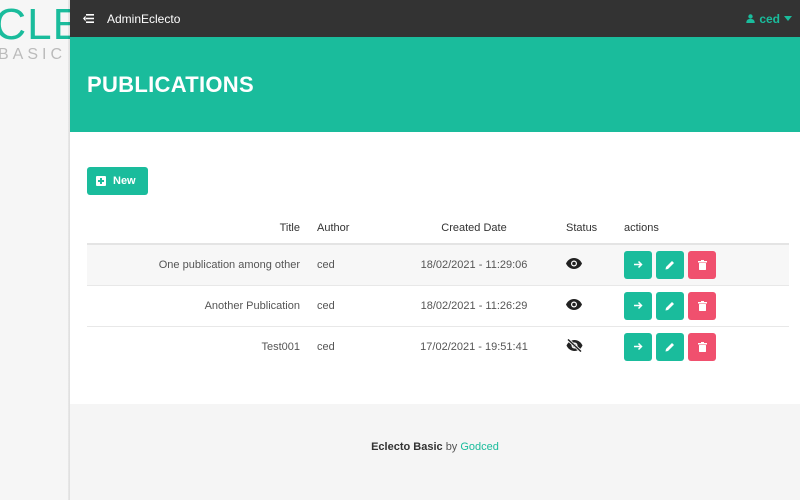 The width and height of the screenshot is (800, 500). Describe the element at coordinates (474, 346) in the screenshot. I see `cell-created-date: 17/02/2021 - 19:51:41` at that location.